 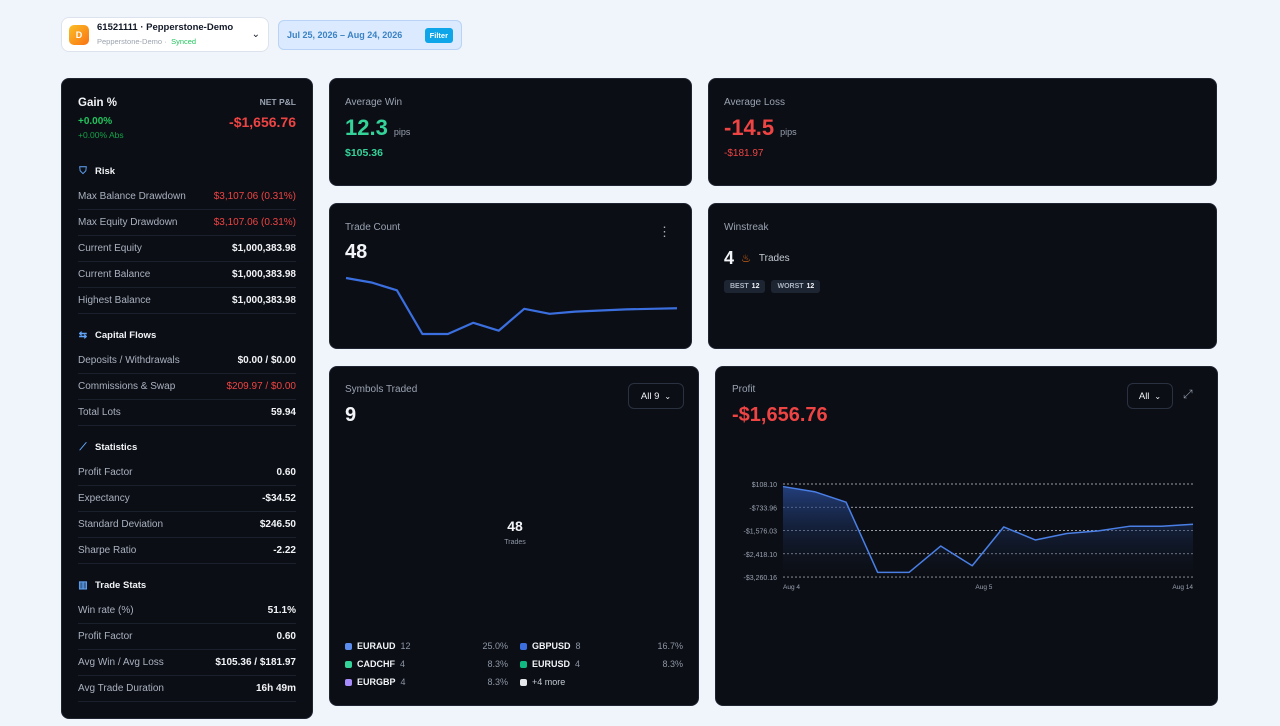 I want to click on y-tick-label: -$1,576.03, so click(x=761, y=532).